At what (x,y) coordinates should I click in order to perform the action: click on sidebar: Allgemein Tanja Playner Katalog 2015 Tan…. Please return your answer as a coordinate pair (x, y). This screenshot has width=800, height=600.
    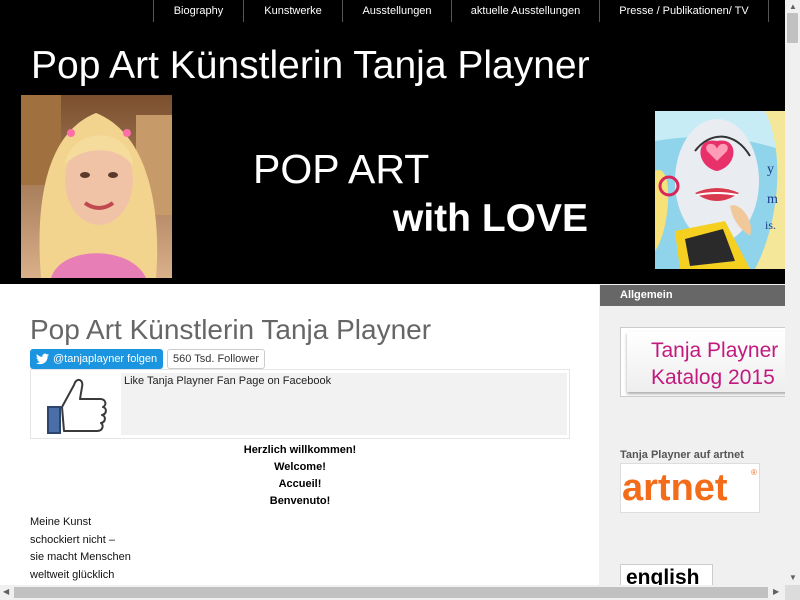
    Looking at the image, I should click on (692, 434).